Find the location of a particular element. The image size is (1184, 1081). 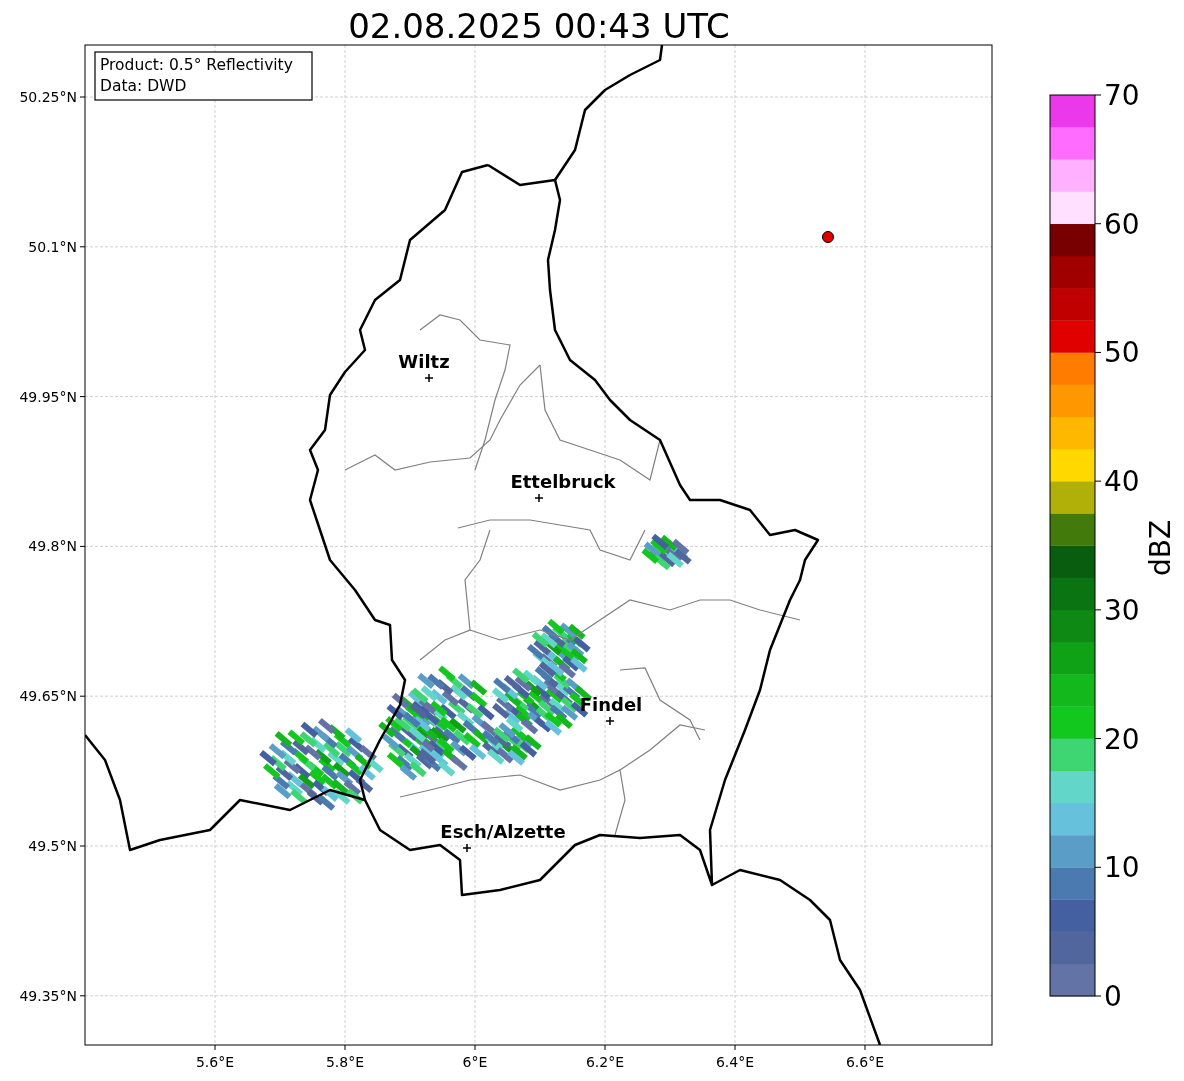

axis-tick-label: 5.8°E is located at coordinates (345, 1062).